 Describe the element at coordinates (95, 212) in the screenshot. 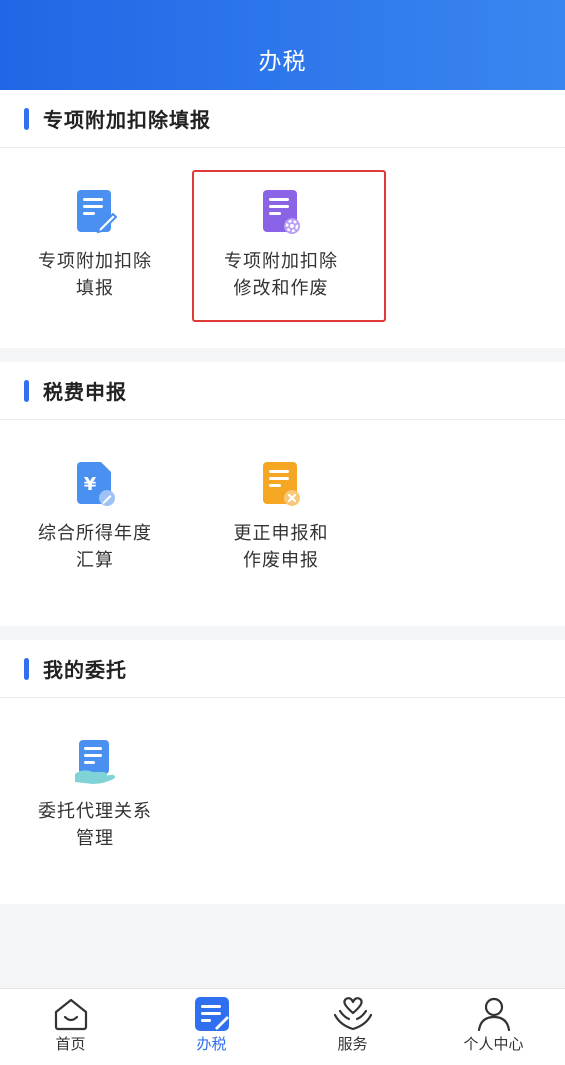

I see `document-pen-icon` at that location.